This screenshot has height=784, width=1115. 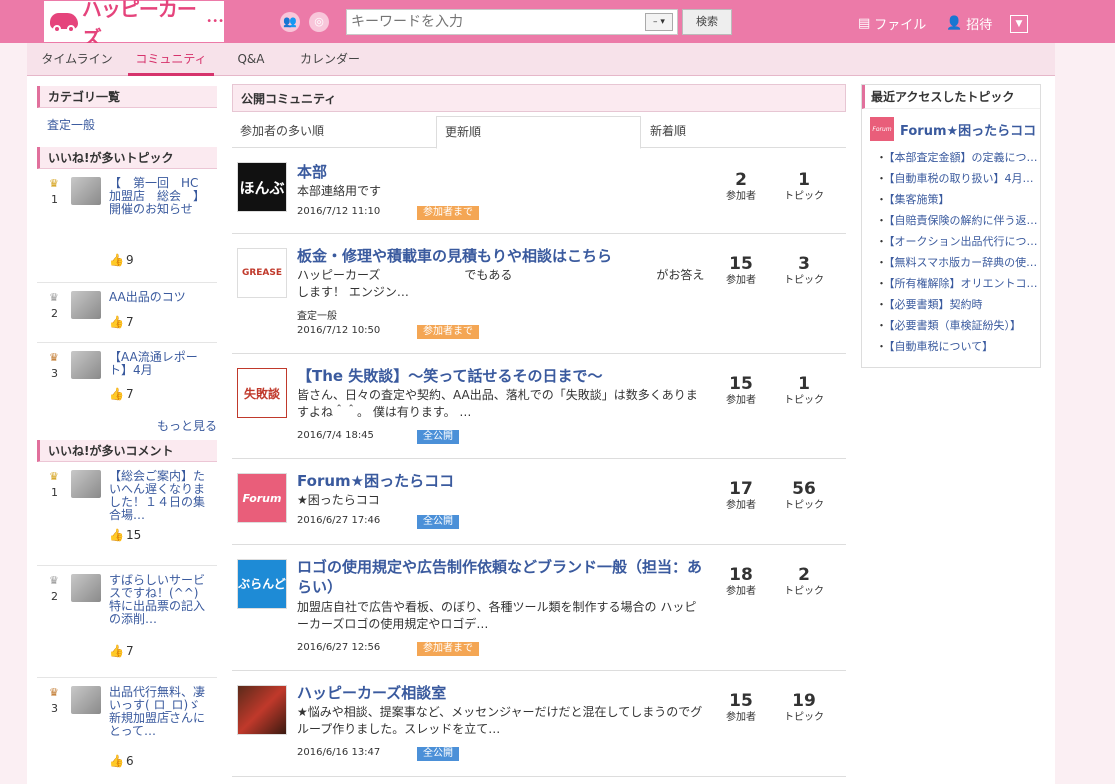 What do you see at coordinates (54, 297) in the screenshot?
I see `silver-crown-icon: ♛` at bounding box center [54, 297].